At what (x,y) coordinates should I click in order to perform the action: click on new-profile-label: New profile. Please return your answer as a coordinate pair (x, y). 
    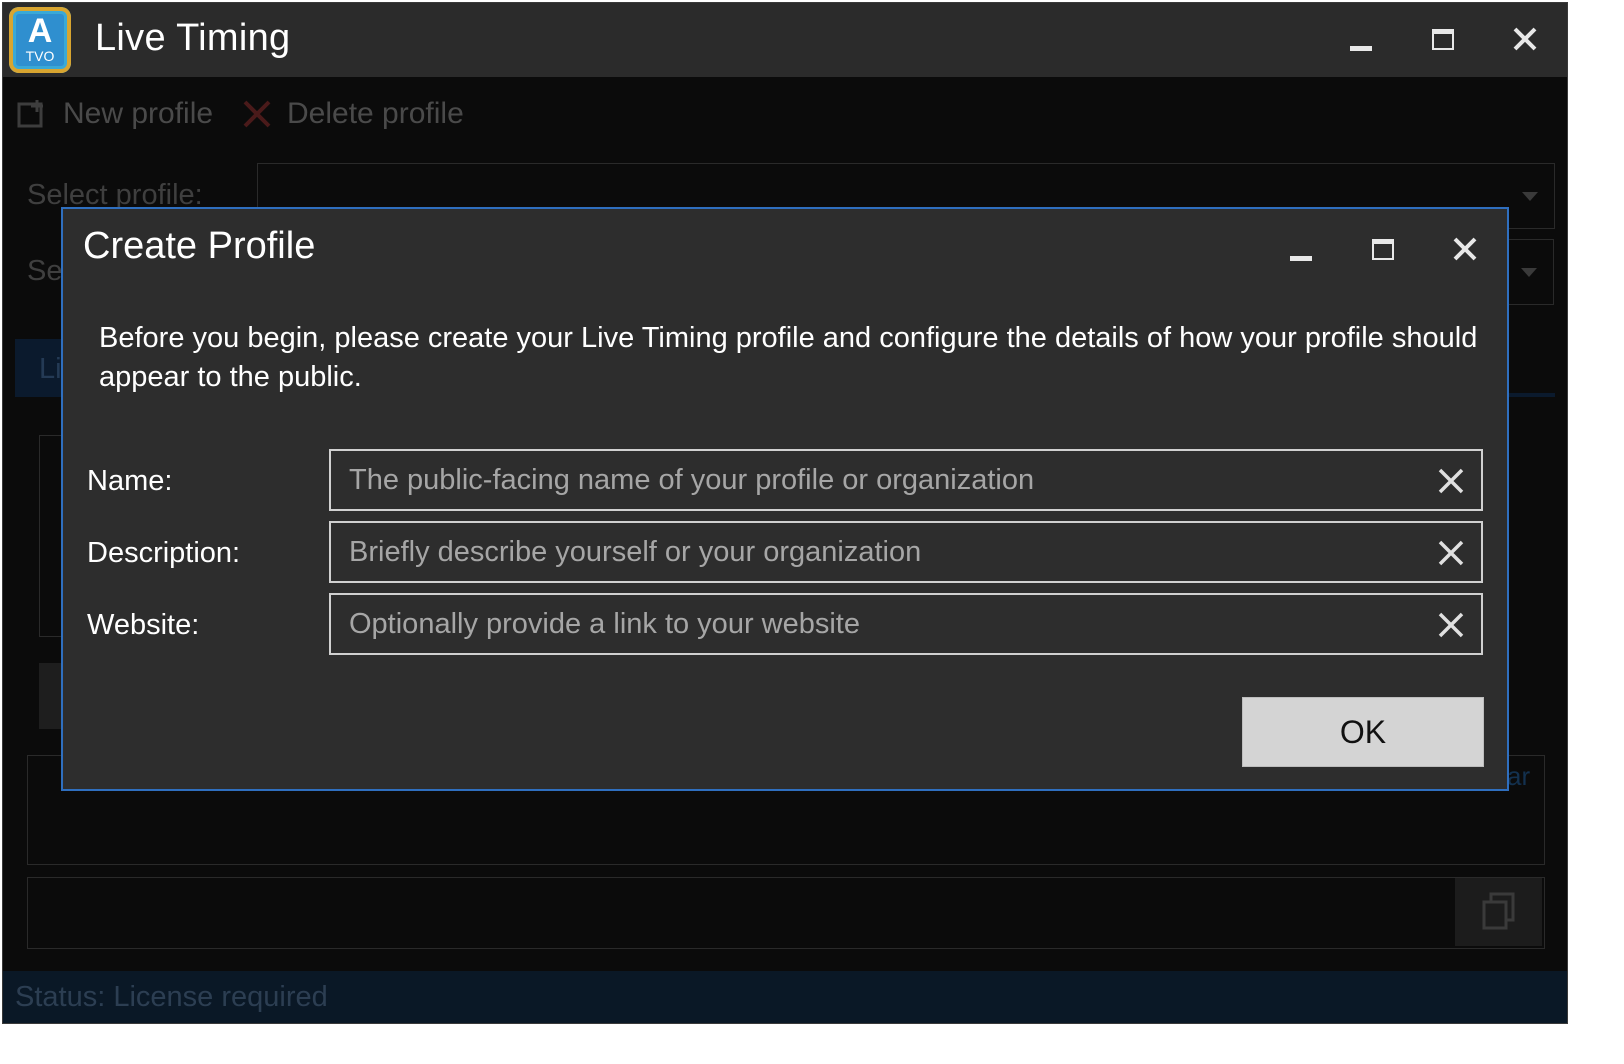
    Looking at the image, I should click on (138, 113).